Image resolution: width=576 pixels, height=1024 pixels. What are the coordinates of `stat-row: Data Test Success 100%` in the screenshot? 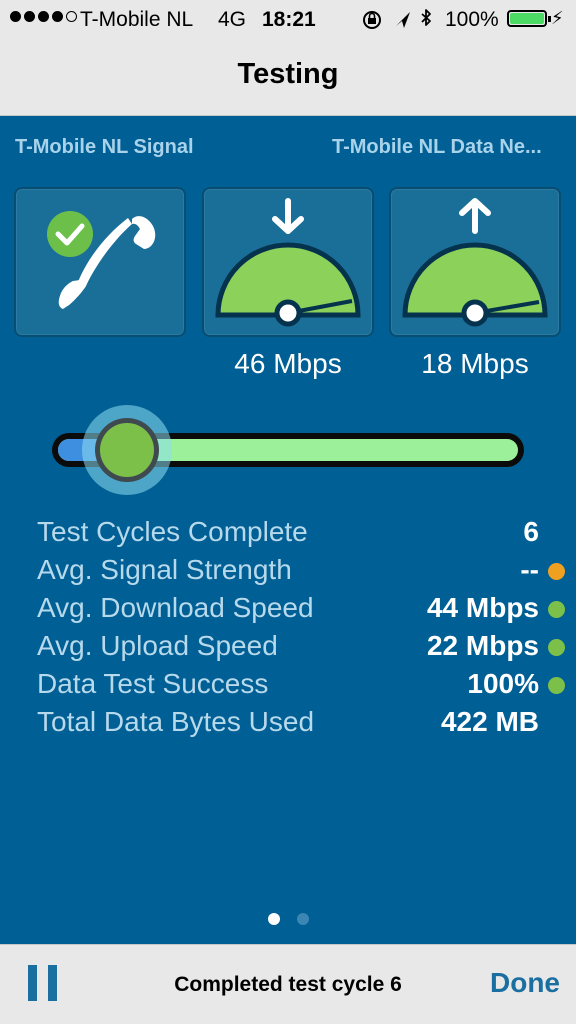 It's located at (288, 685).